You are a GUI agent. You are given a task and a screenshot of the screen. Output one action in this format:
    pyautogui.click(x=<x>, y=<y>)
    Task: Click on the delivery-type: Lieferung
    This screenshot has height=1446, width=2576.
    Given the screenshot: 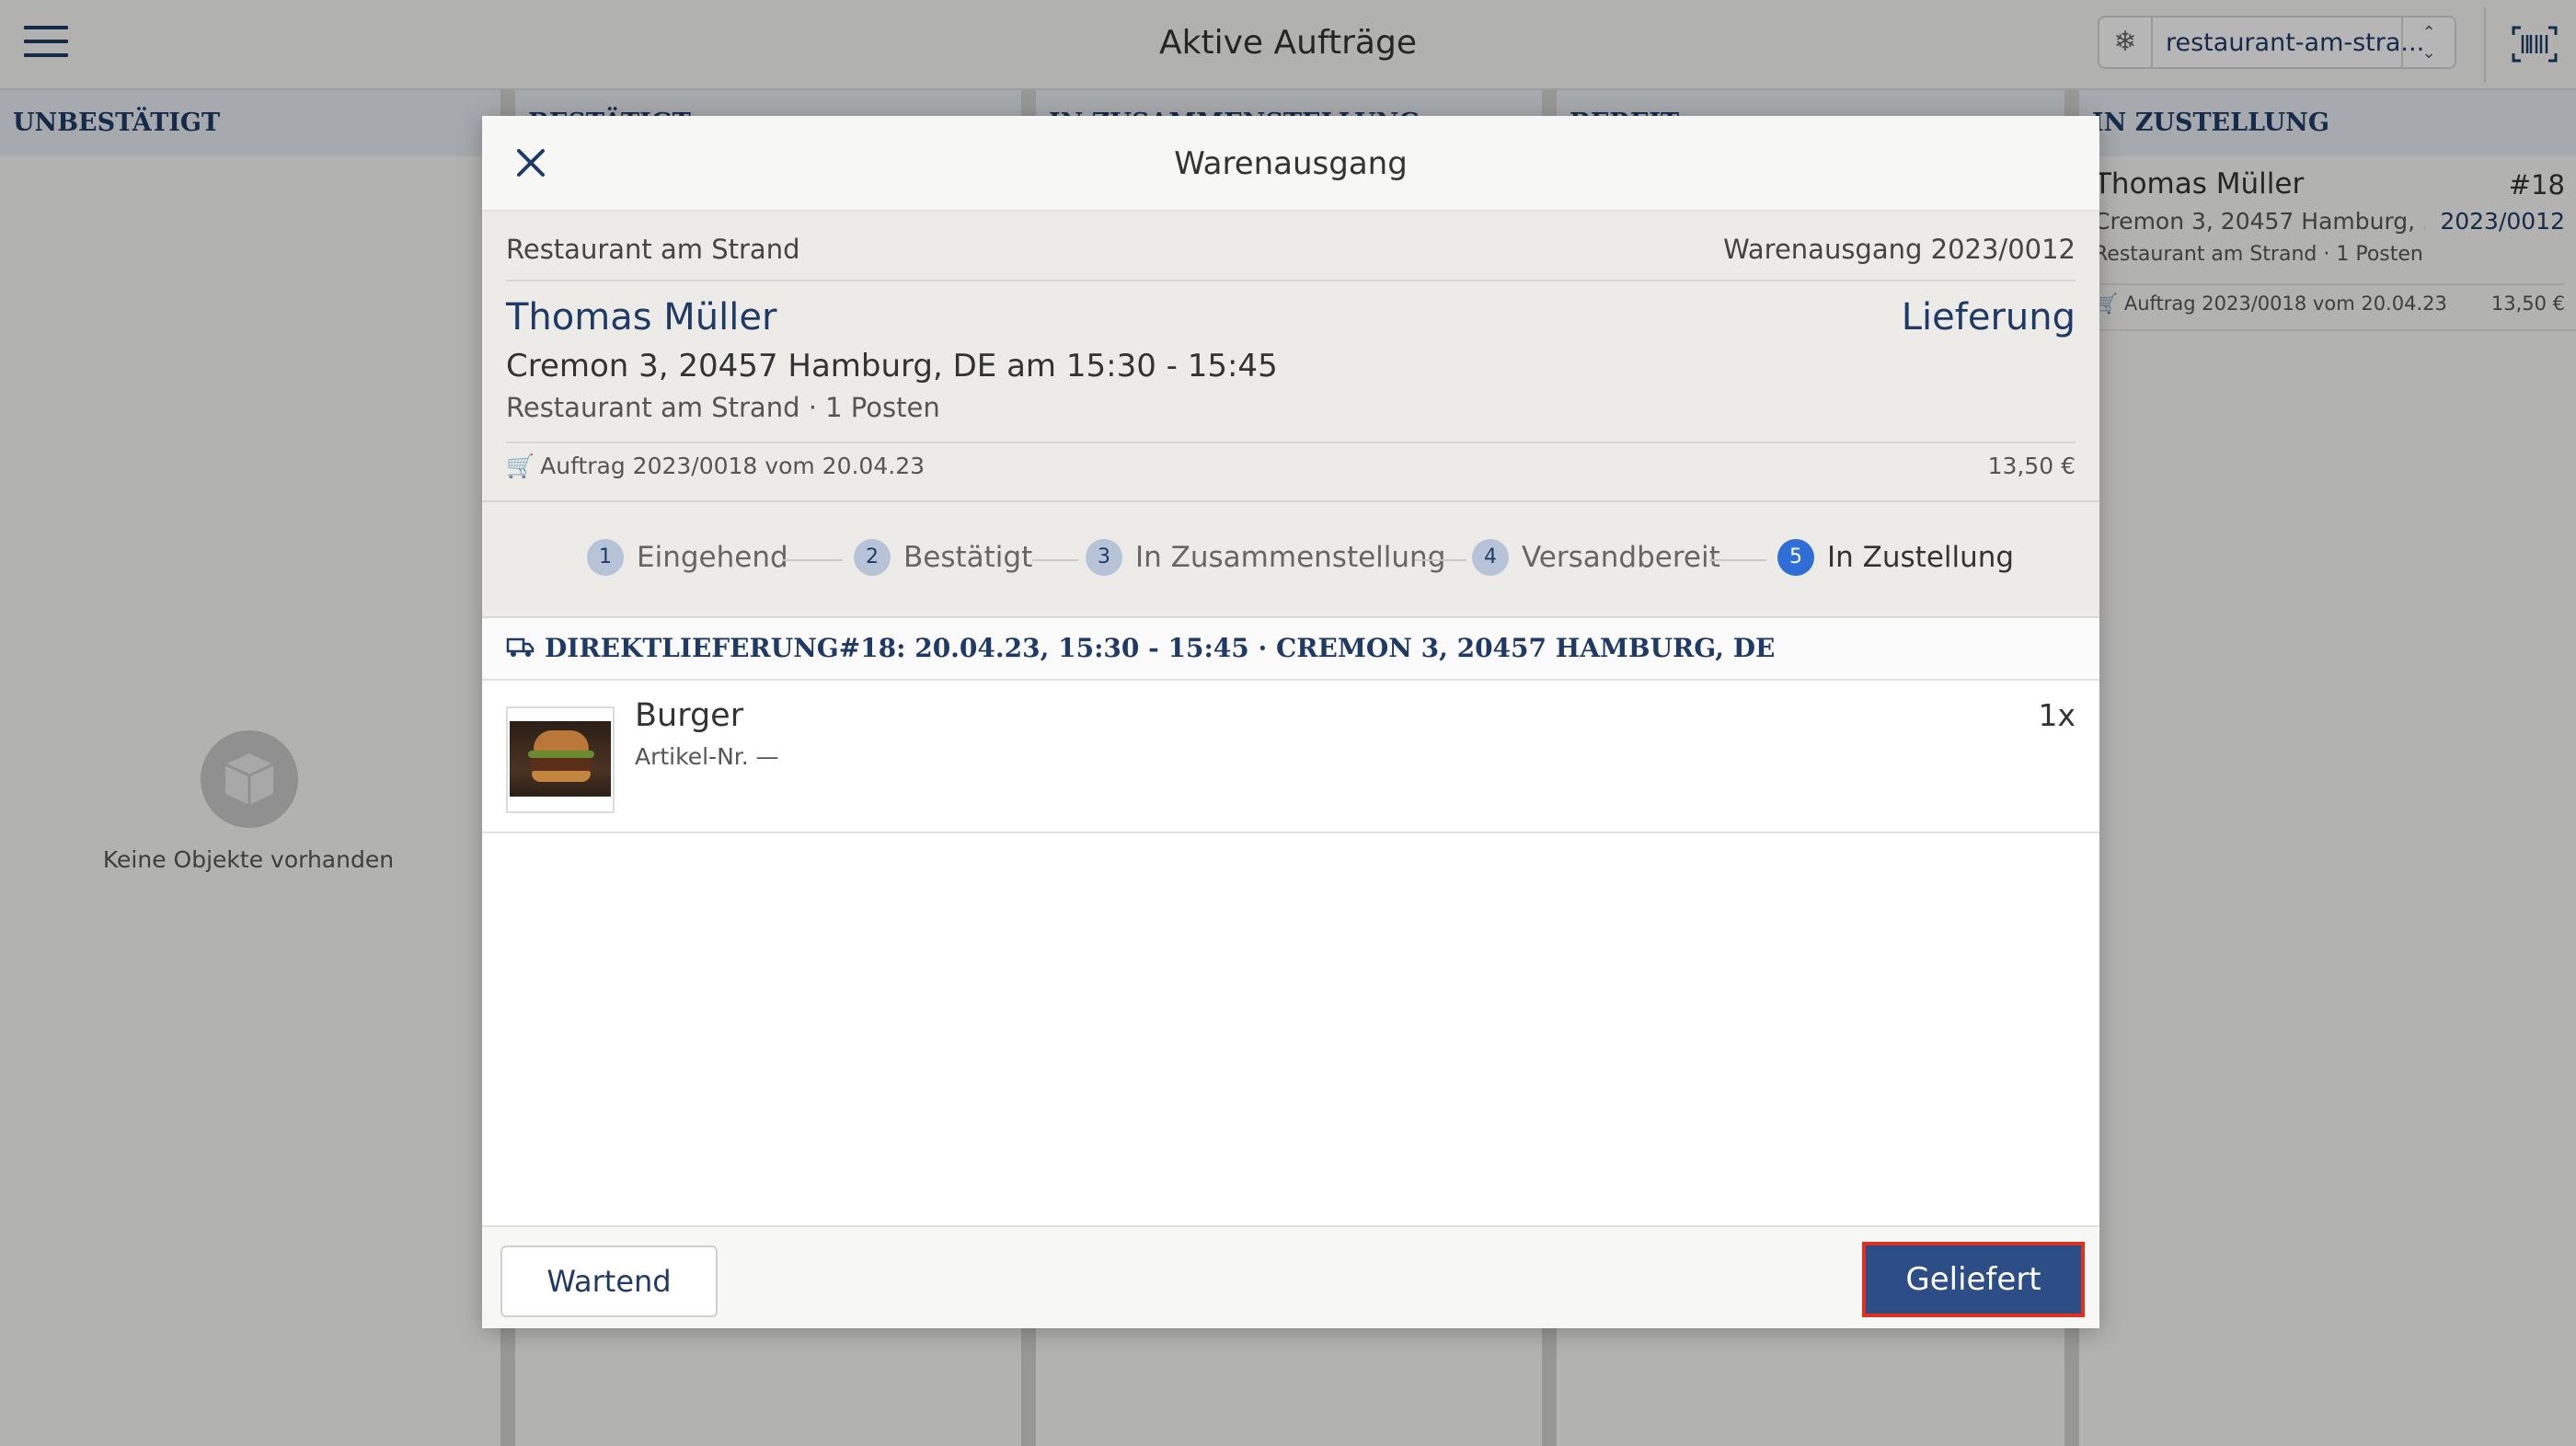 What is the action you would take?
    pyautogui.click(x=1988, y=317)
    